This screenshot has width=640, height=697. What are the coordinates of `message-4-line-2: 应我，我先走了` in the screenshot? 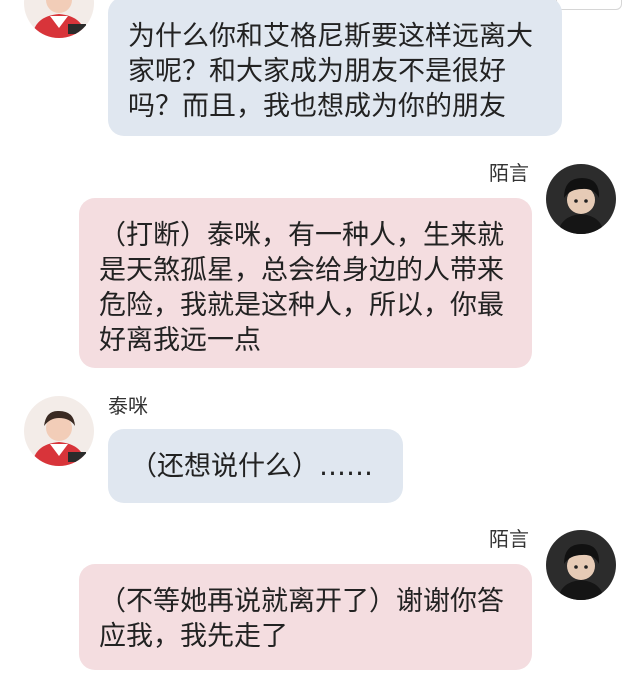 It's located at (193, 636).